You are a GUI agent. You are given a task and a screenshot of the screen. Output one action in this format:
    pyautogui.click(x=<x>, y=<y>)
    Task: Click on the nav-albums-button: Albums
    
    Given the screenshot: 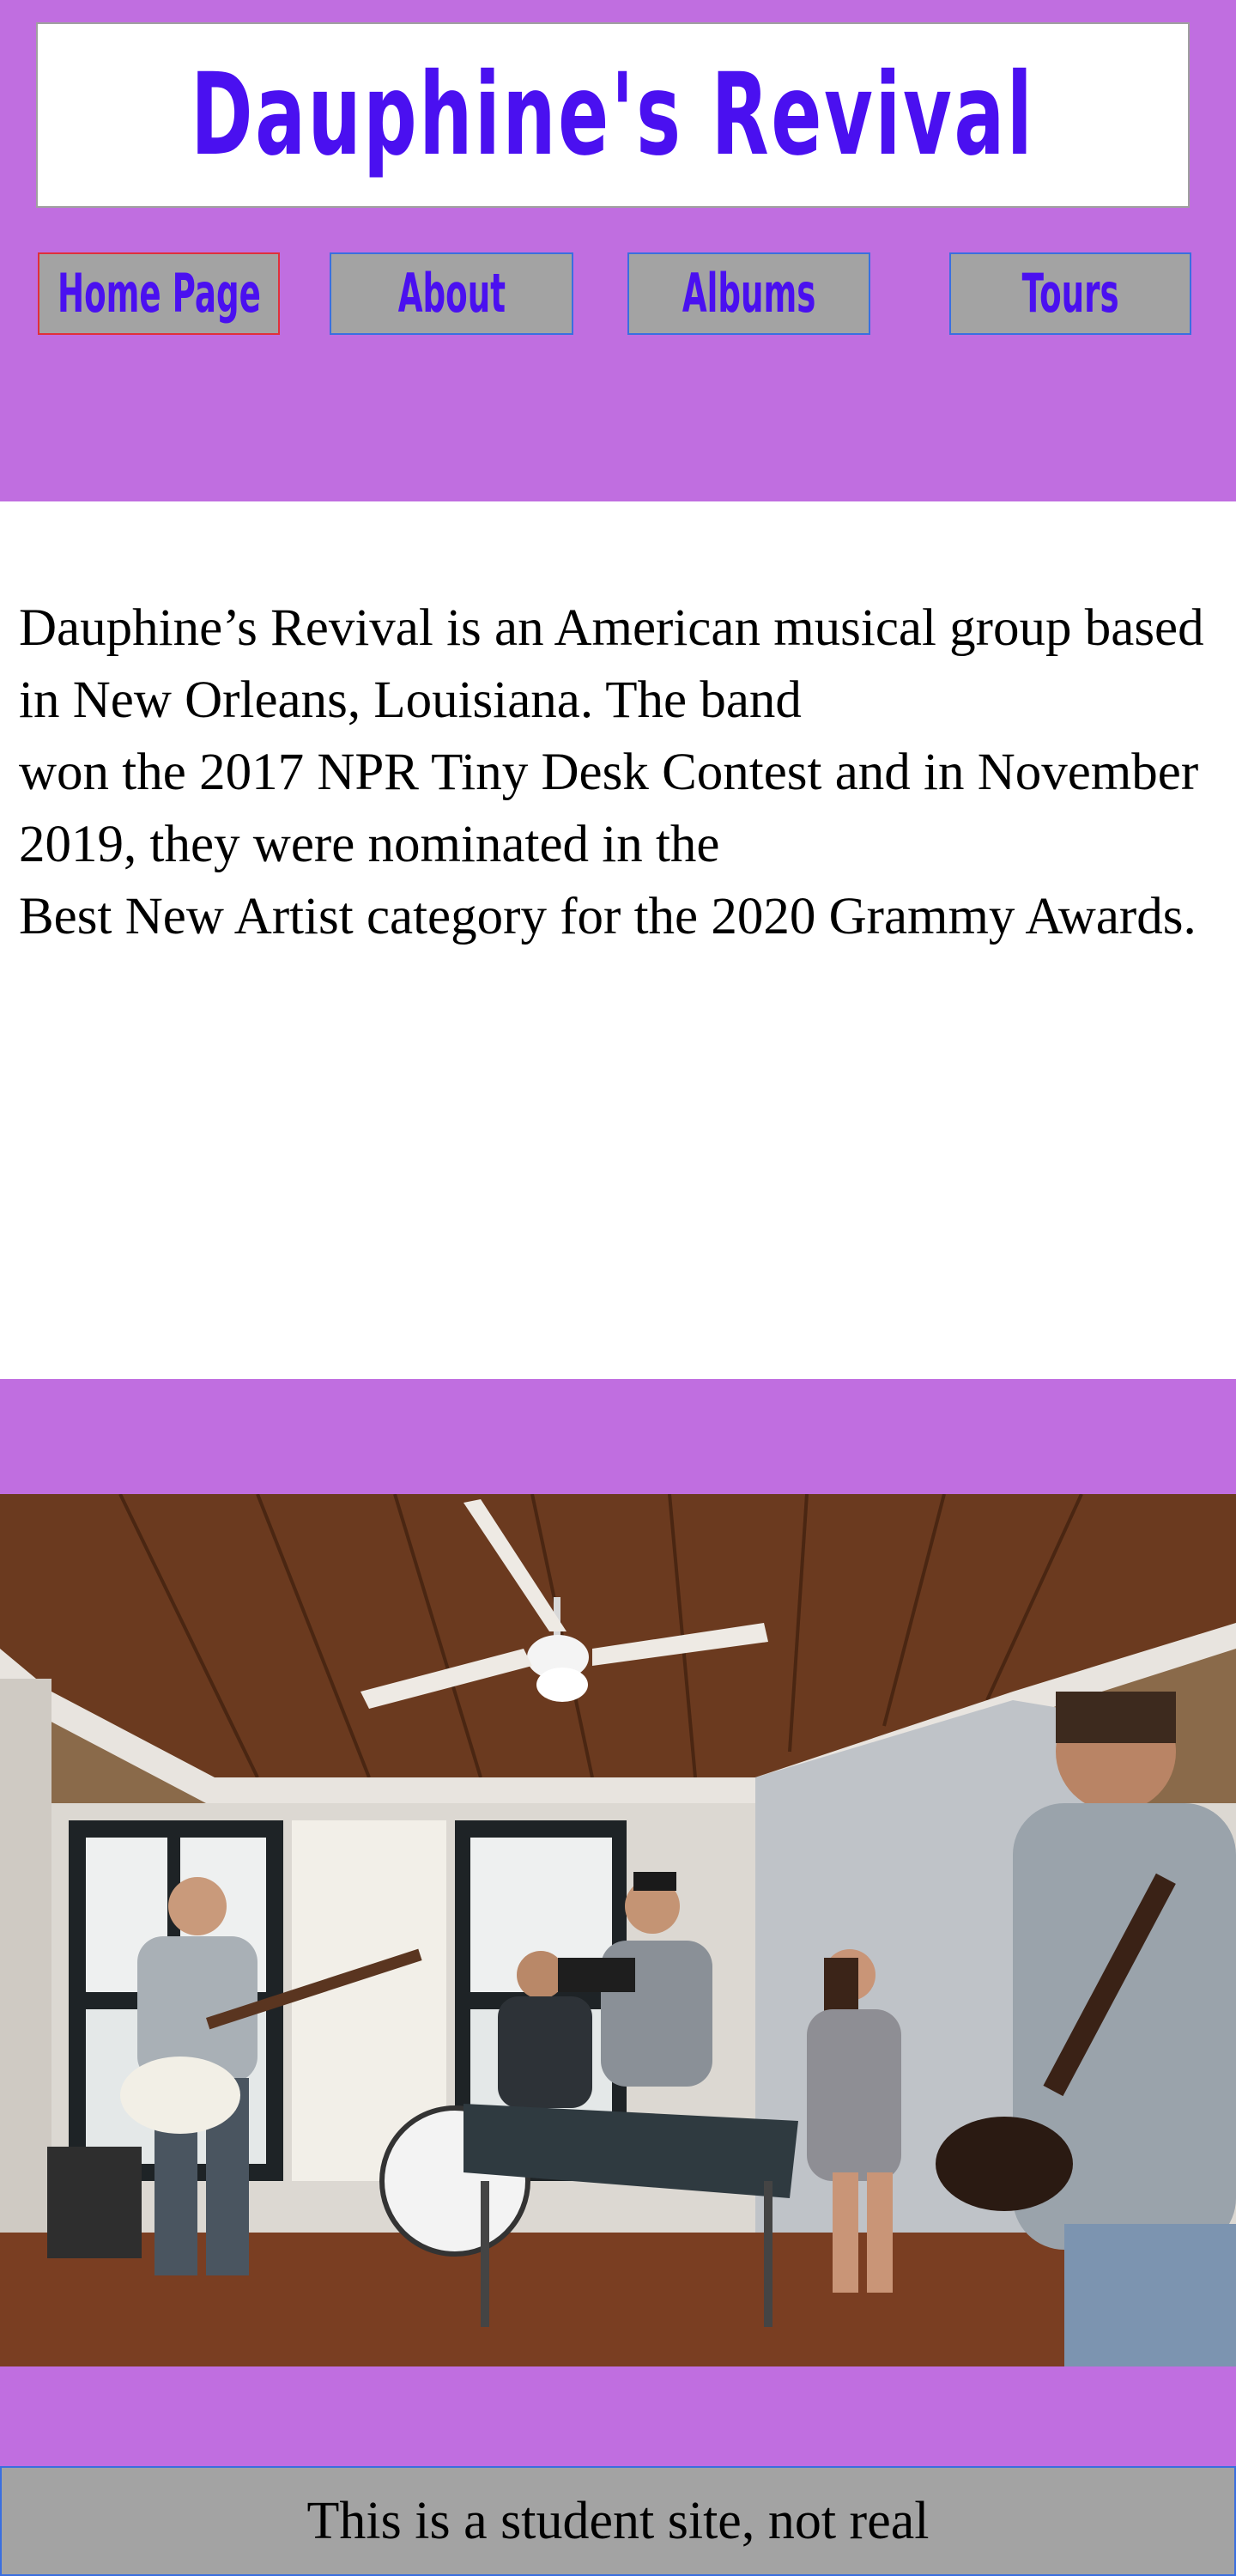 What is the action you would take?
    pyautogui.click(x=748, y=293)
    